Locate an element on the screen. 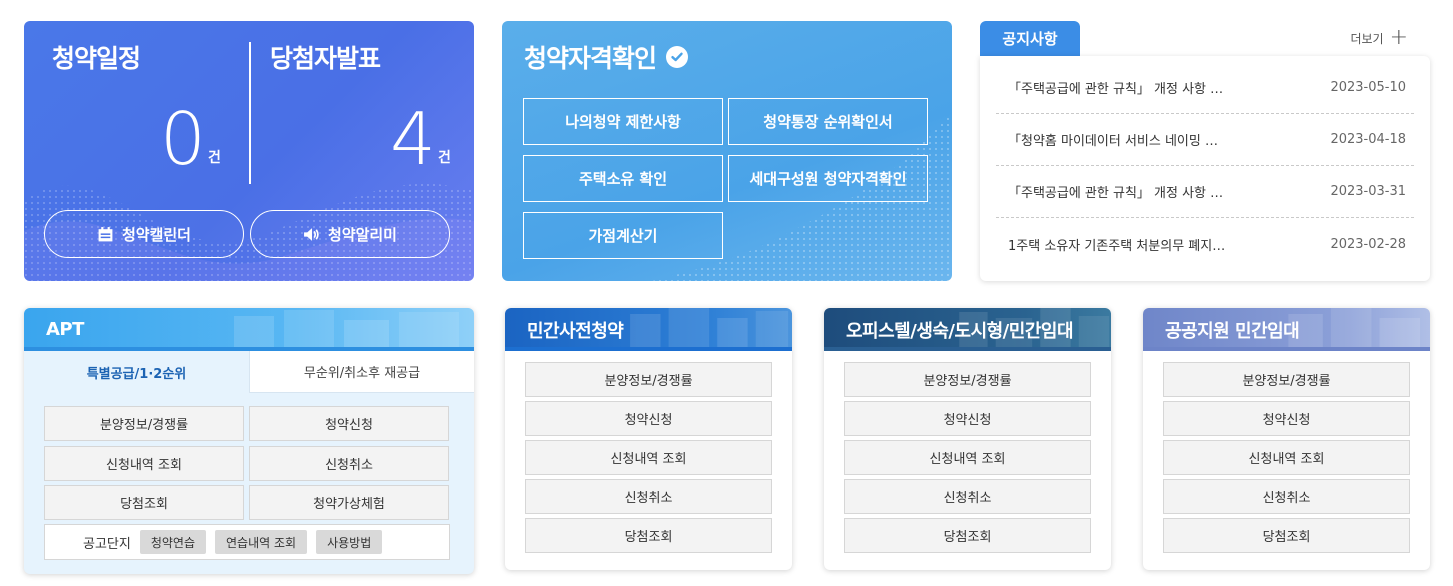 The image size is (1453, 586). practice-row: 공고단지 청약연습 연습내역 조회 사용방법 is located at coordinates (247, 542).